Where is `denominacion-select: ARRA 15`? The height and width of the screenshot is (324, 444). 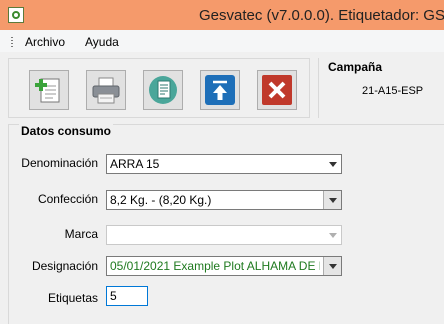
denominacion-select: ARRA 15 is located at coordinates (224, 164).